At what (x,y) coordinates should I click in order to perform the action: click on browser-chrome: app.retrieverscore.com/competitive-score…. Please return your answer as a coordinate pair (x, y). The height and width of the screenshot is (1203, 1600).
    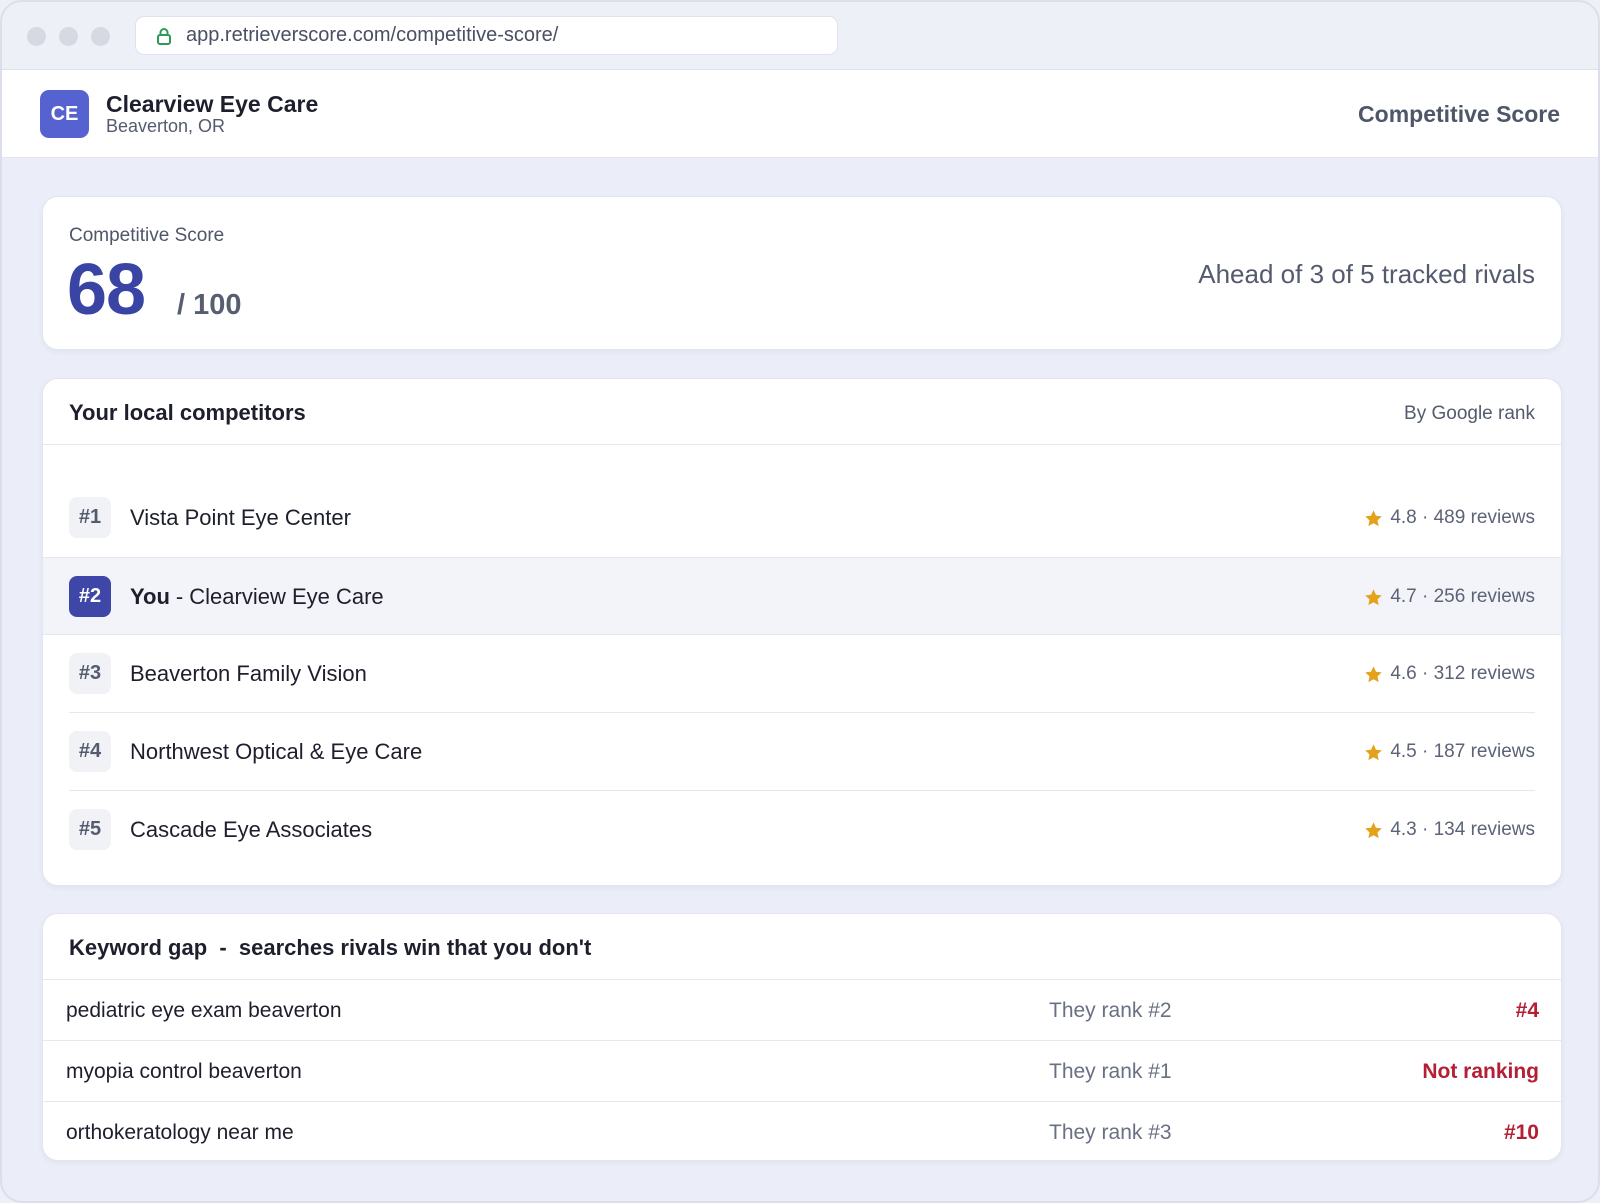
    Looking at the image, I should click on (800, 36).